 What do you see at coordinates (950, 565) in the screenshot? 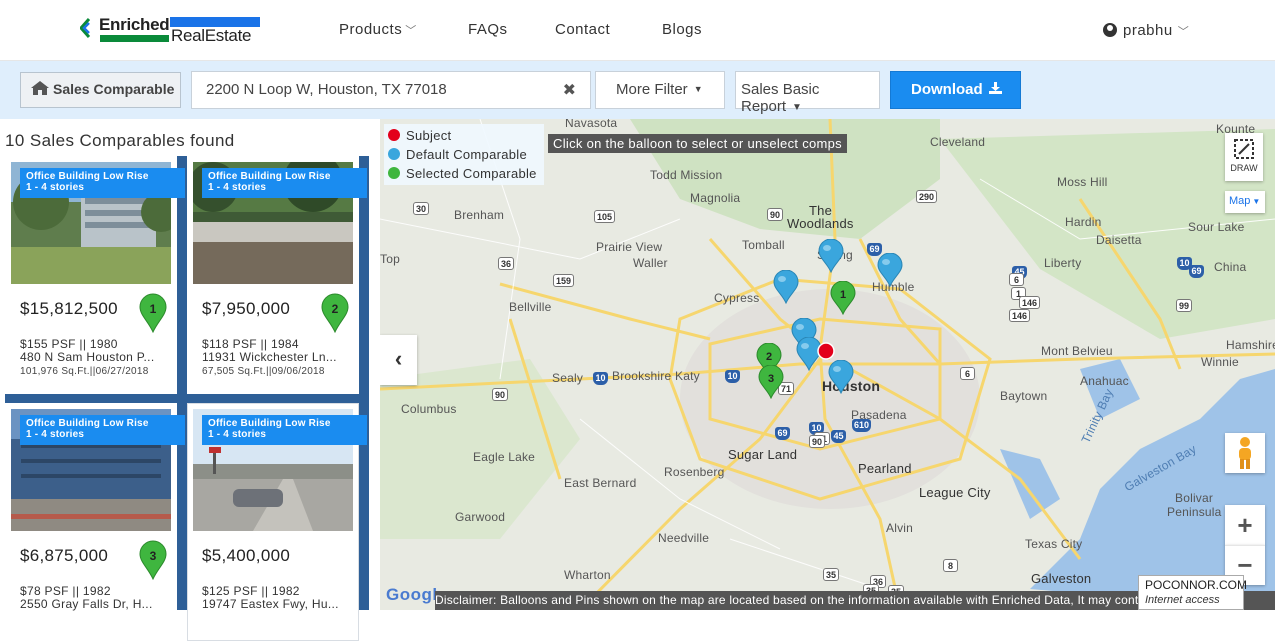
I see `route-shield: 8` at bounding box center [950, 565].